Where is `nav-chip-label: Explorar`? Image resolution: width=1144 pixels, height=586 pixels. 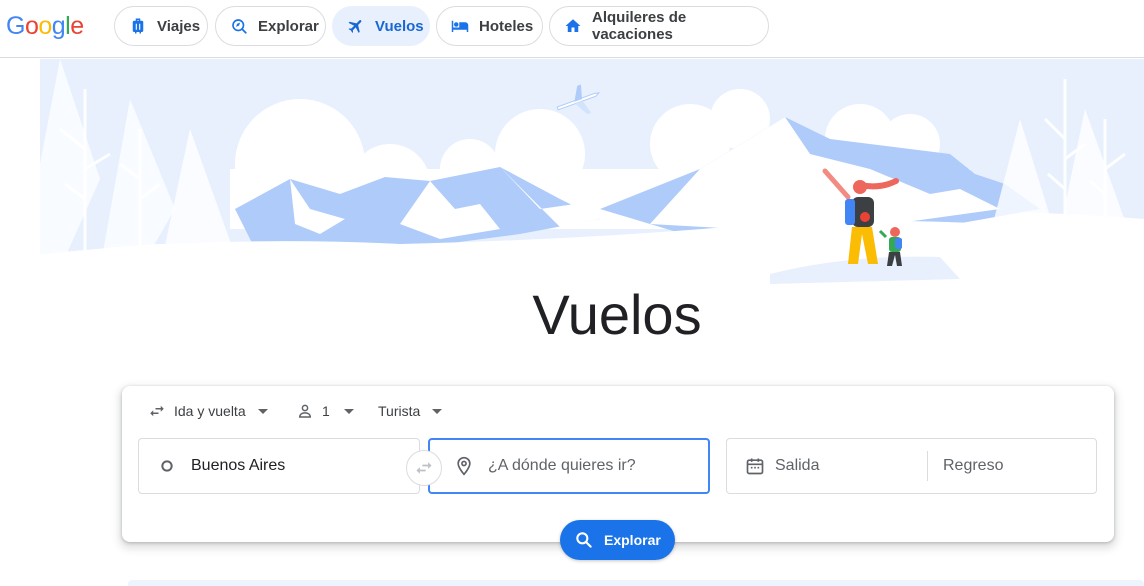
nav-chip-label: Explorar is located at coordinates (288, 26).